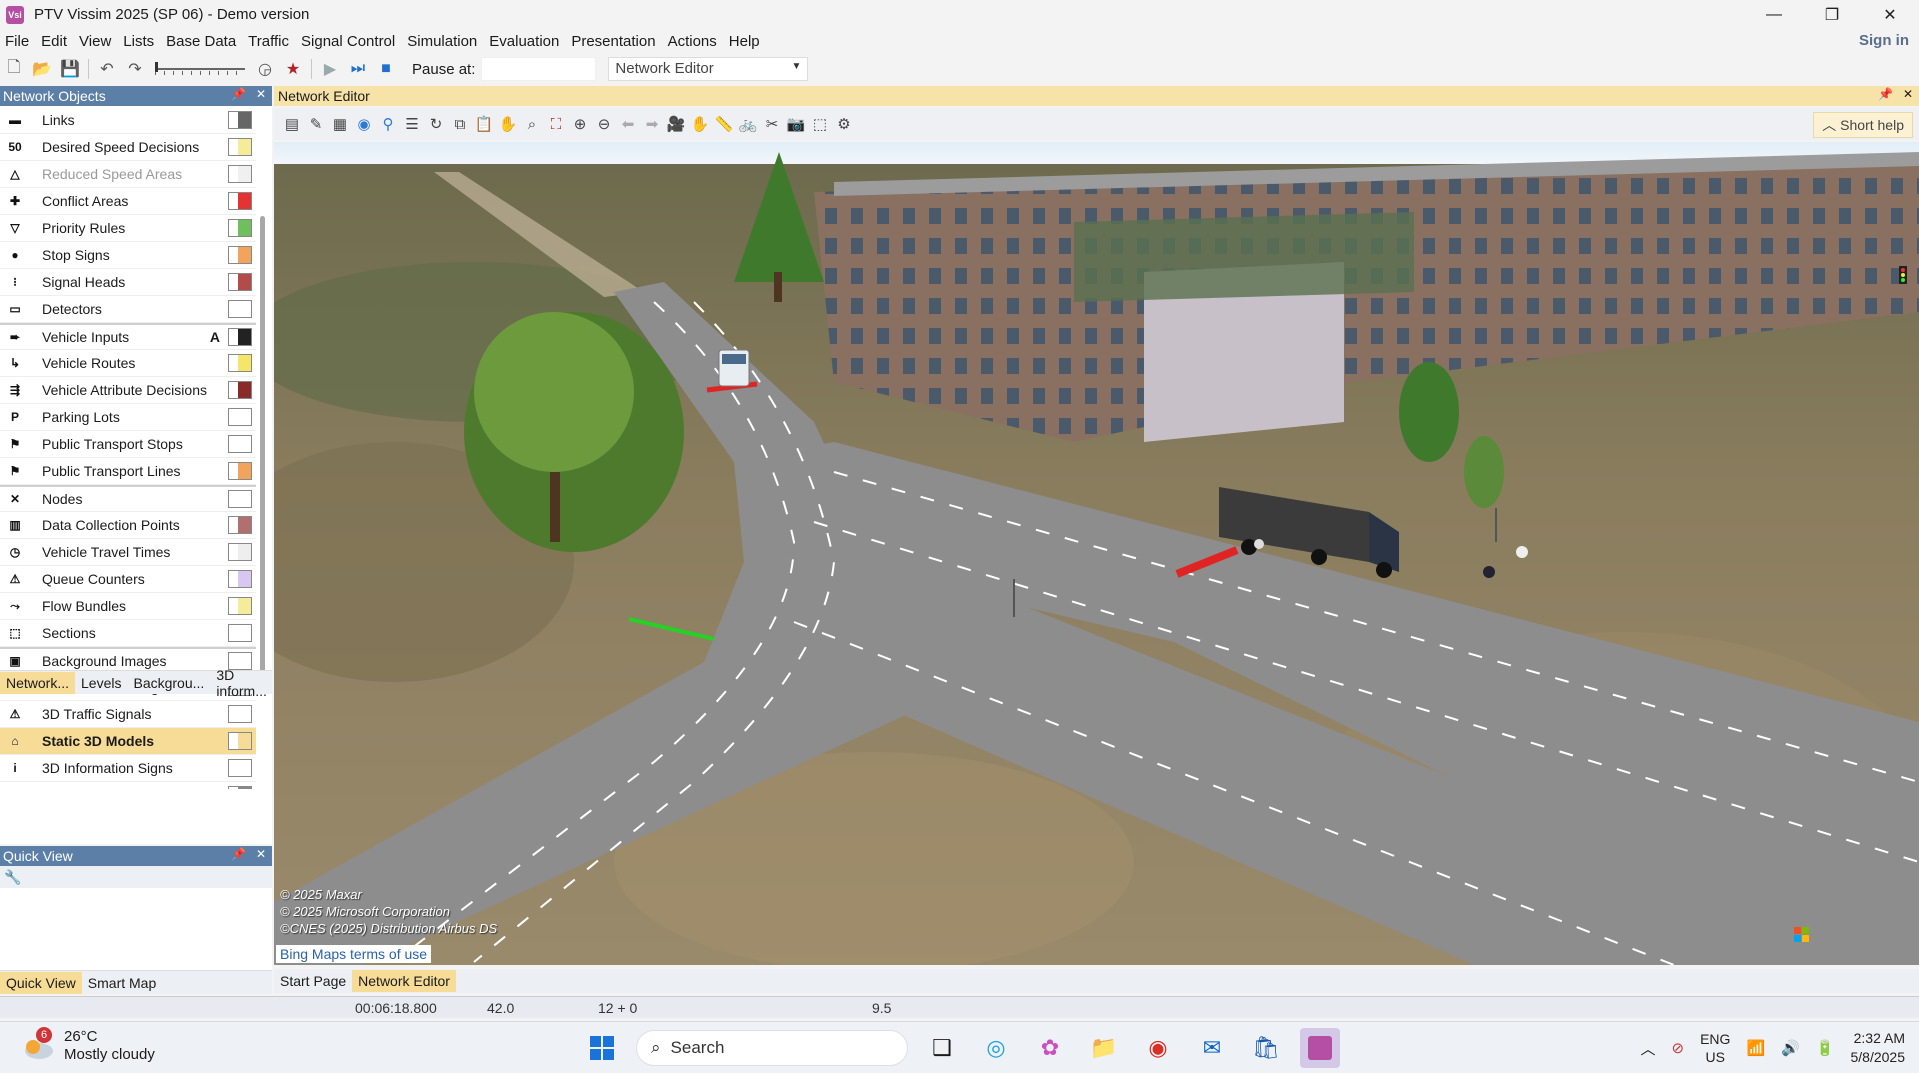 This screenshot has width=1919, height=1073. I want to click on network-object-row: ▽ Priority Rules, so click(128, 228).